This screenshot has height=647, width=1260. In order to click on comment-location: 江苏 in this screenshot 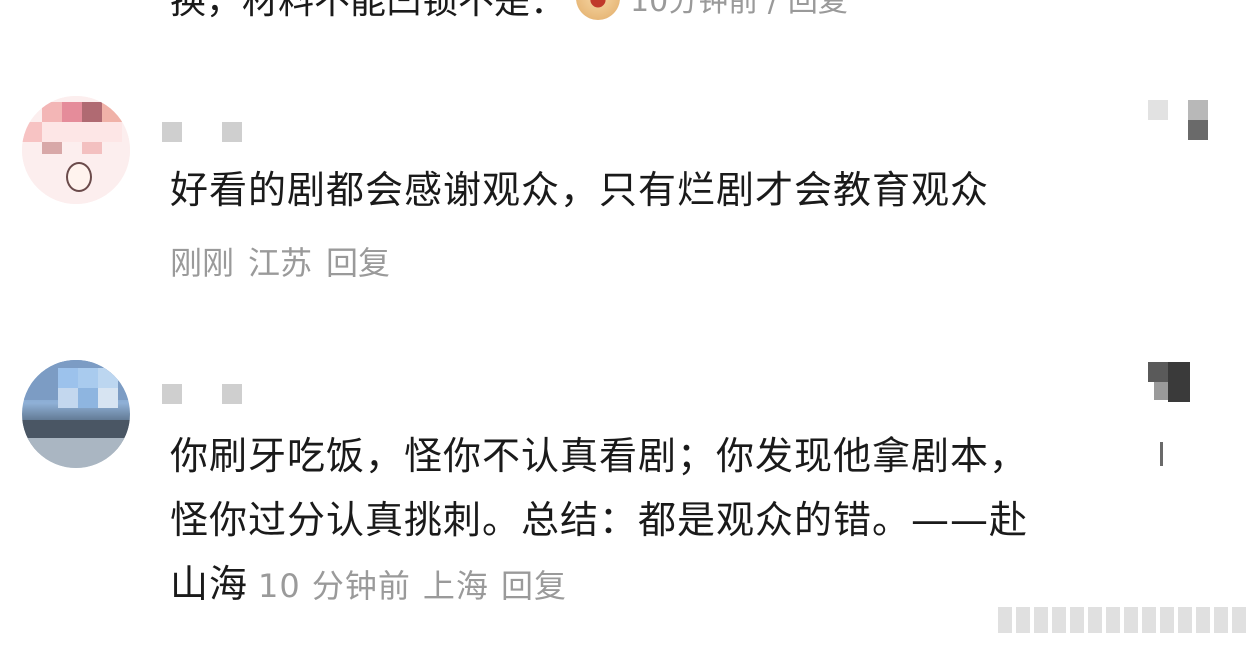, I will do `click(280, 263)`.